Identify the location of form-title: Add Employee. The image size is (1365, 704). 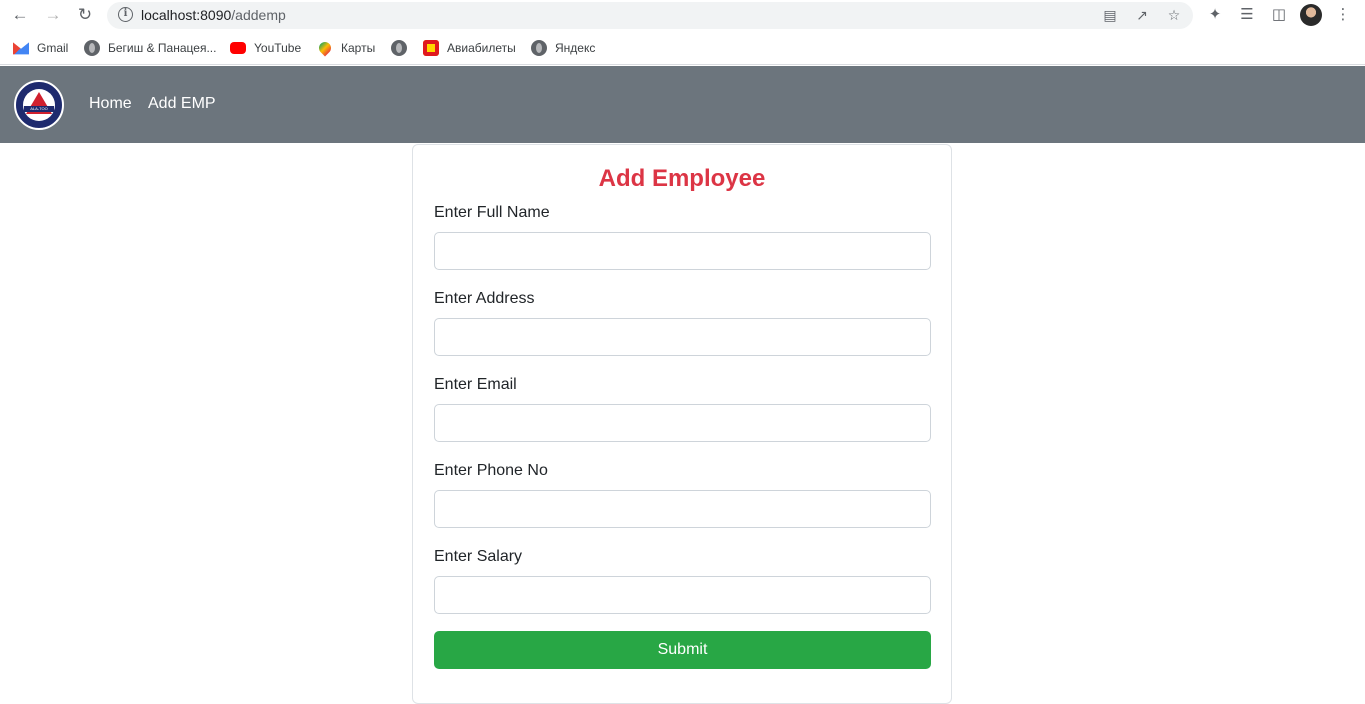
(682, 178).